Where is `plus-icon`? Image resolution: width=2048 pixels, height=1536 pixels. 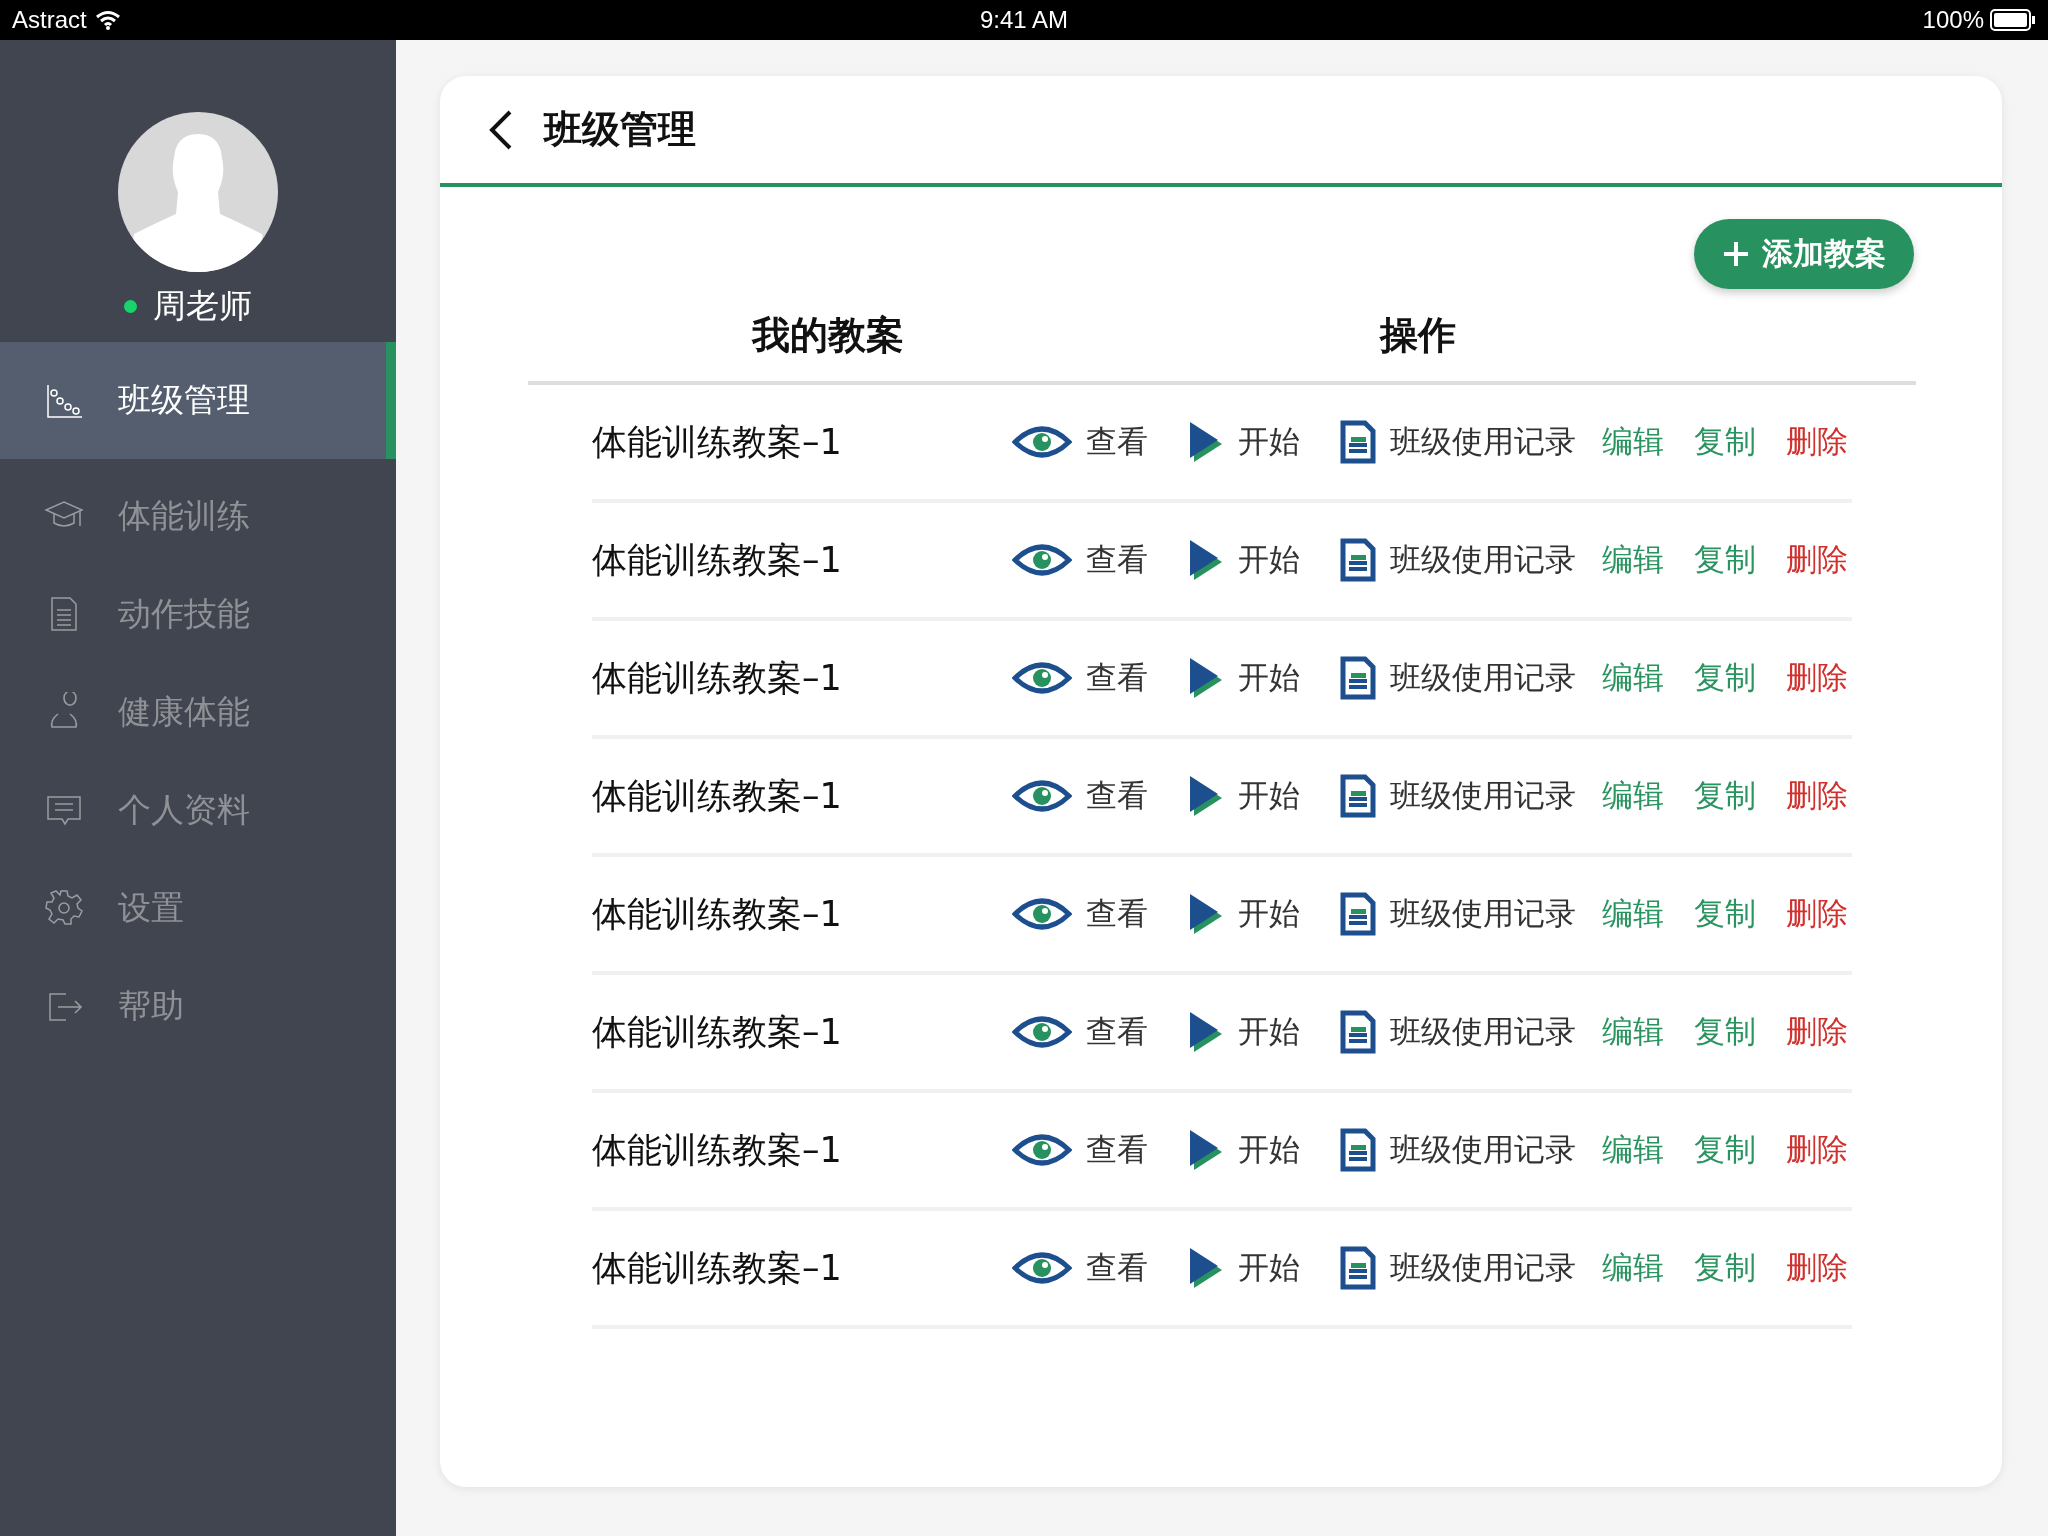 plus-icon is located at coordinates (1736, 254).